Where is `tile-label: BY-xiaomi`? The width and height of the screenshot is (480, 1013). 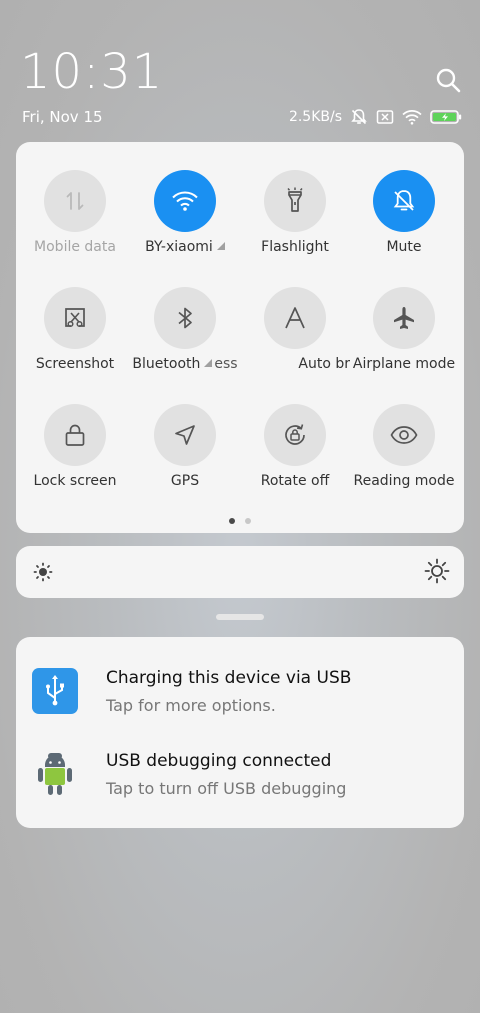 tile-label: BY-xiaomi is located at coordinates (185, 247).